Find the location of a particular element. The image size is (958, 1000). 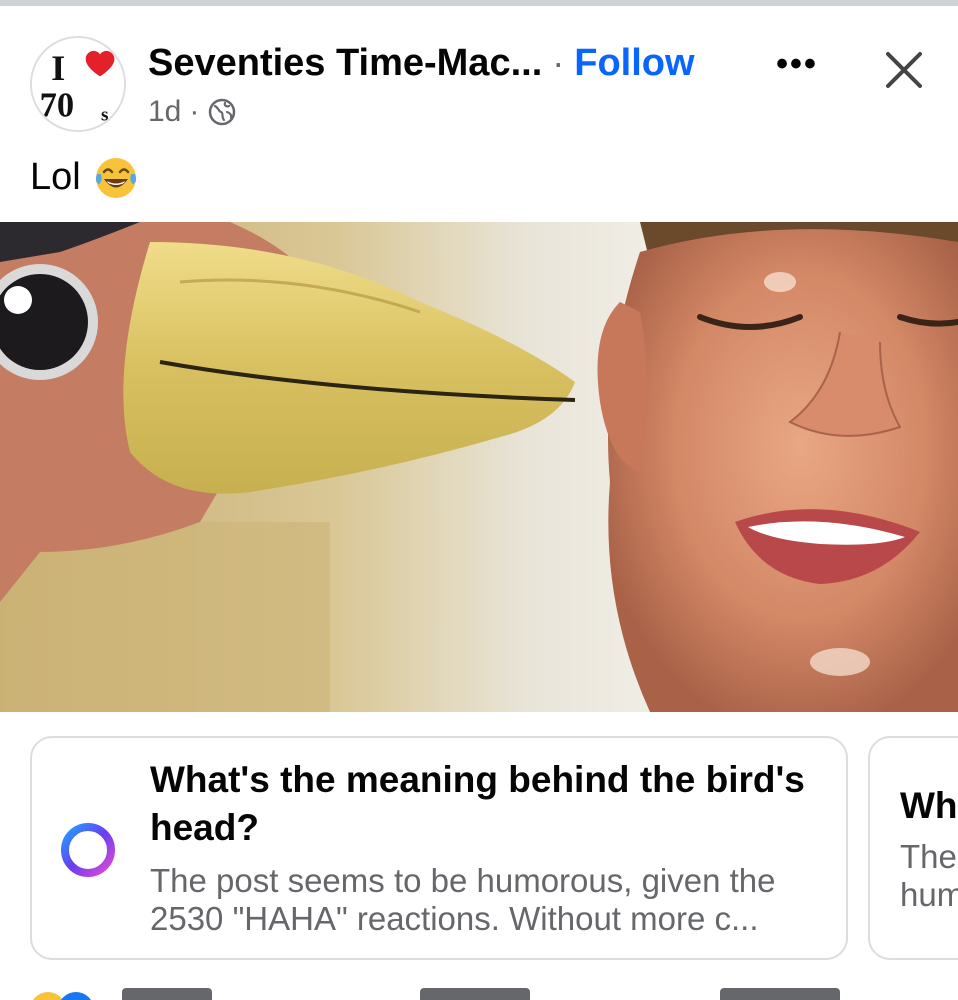

meta-ai-icon is located at coordinates (88, 850).